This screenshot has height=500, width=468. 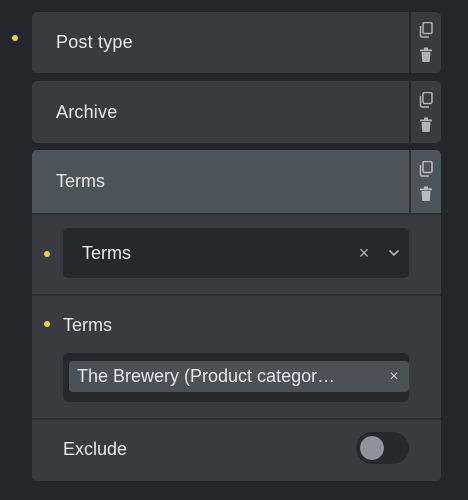 I want to click on select-value: Terms, so click(x=106, y=252).